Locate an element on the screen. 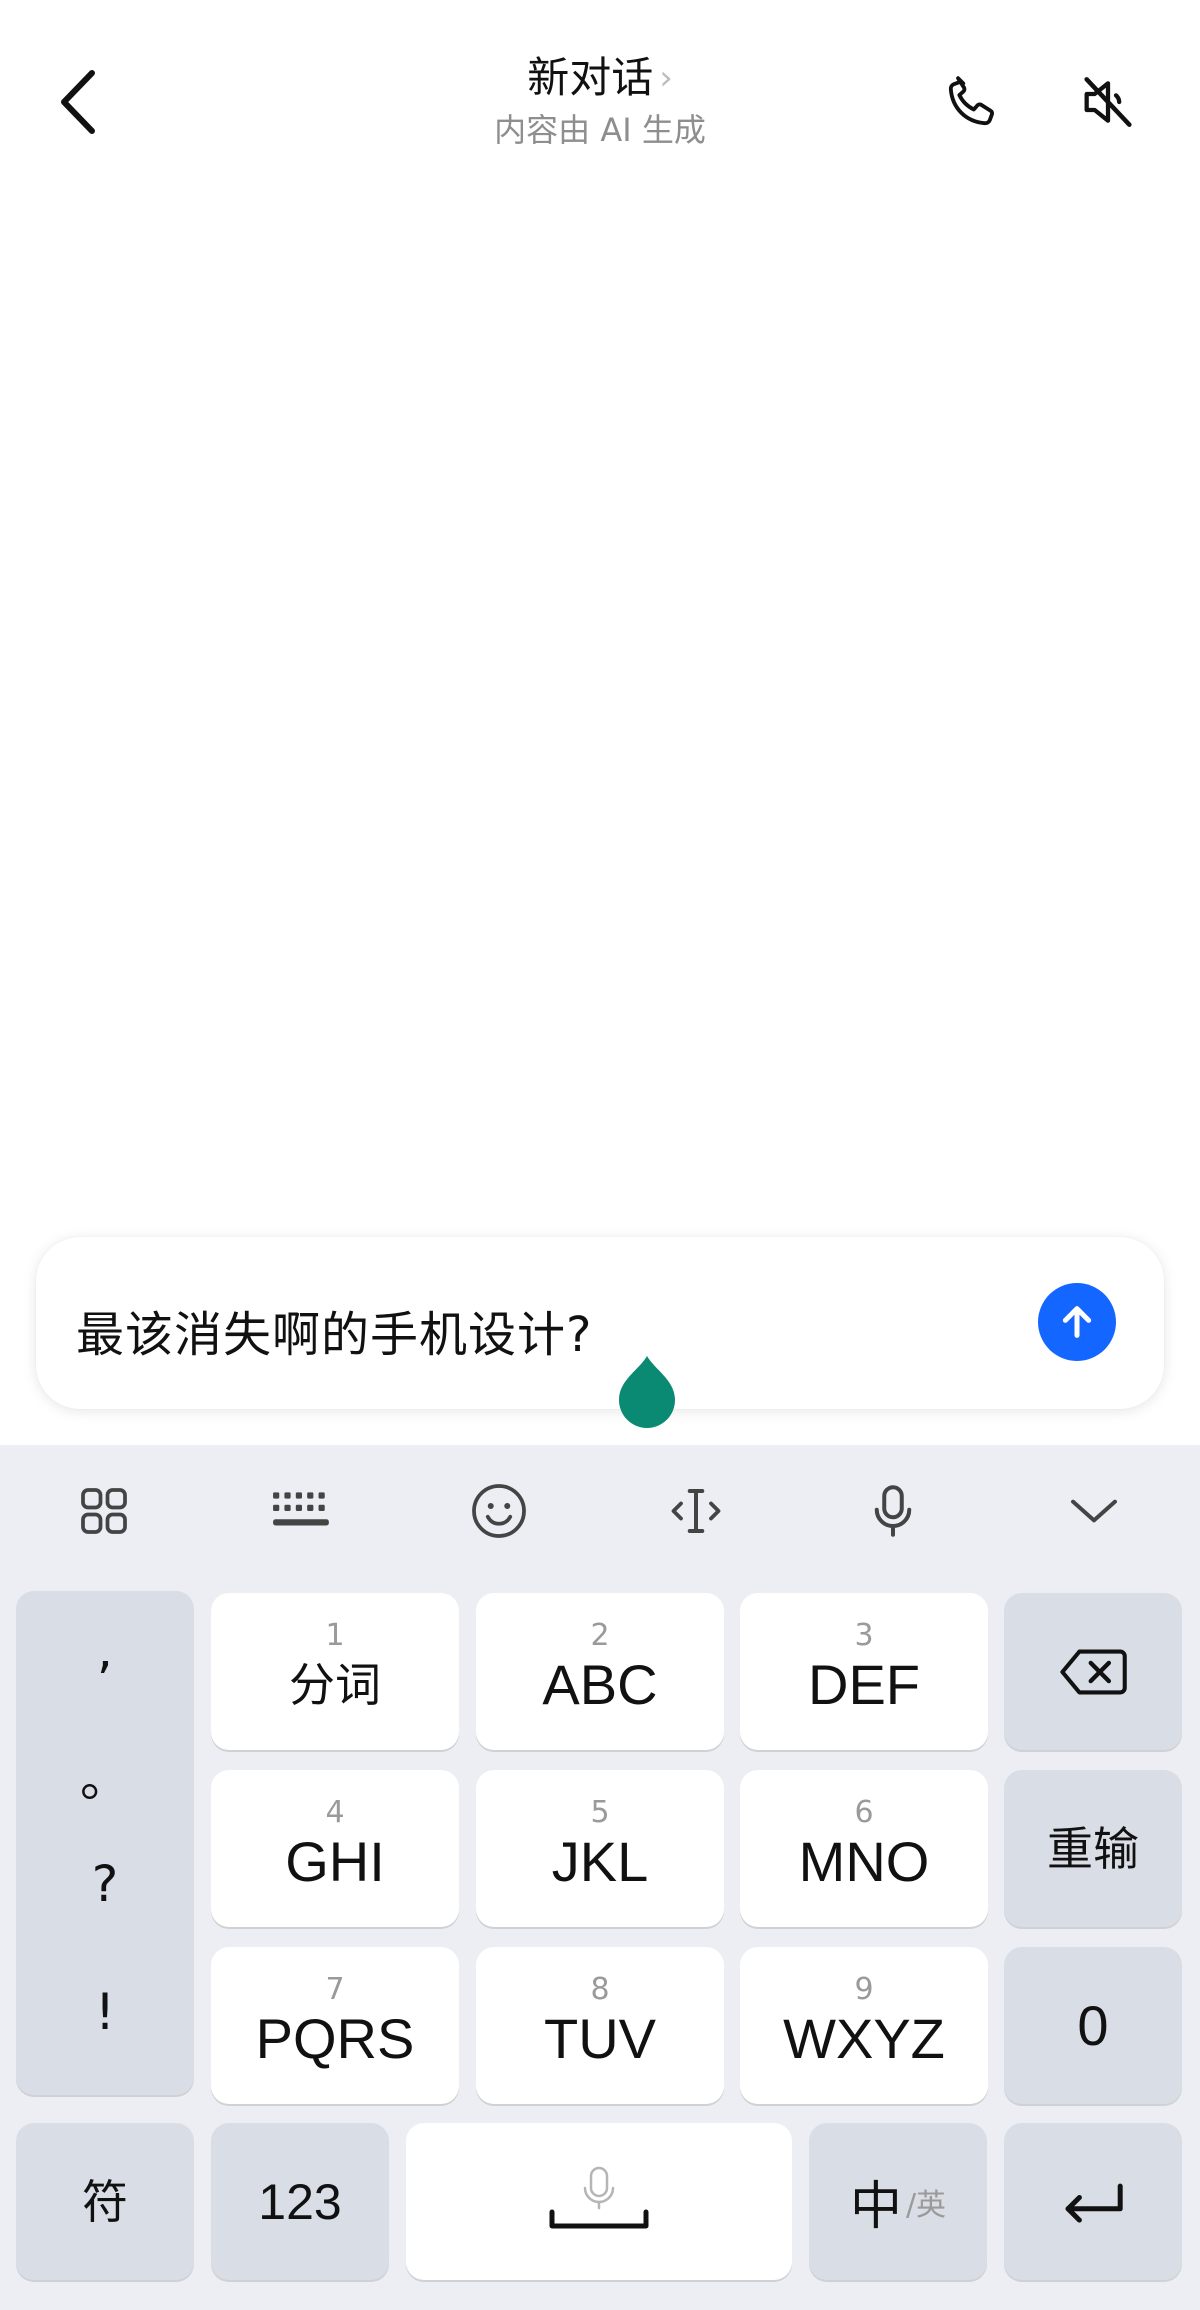 The image size is (1200, 2310). enter-key is located at coordinates (1093, 2201).